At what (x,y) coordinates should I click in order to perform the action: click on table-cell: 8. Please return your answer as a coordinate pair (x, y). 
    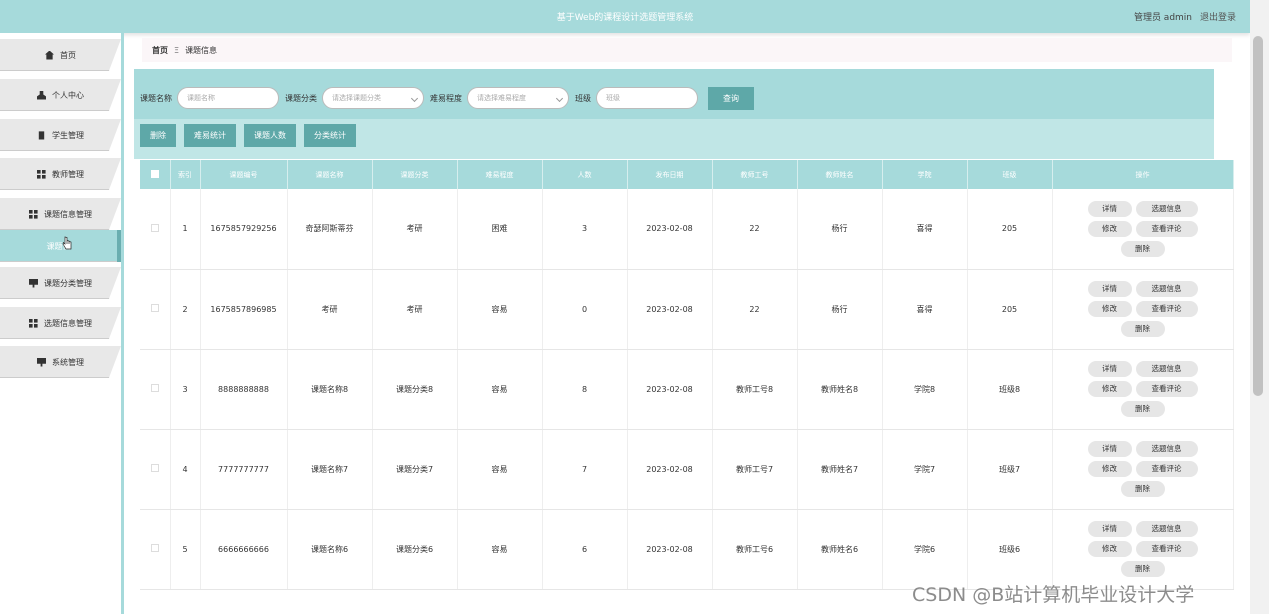
    Looking at the image, I should click on (585, 389).